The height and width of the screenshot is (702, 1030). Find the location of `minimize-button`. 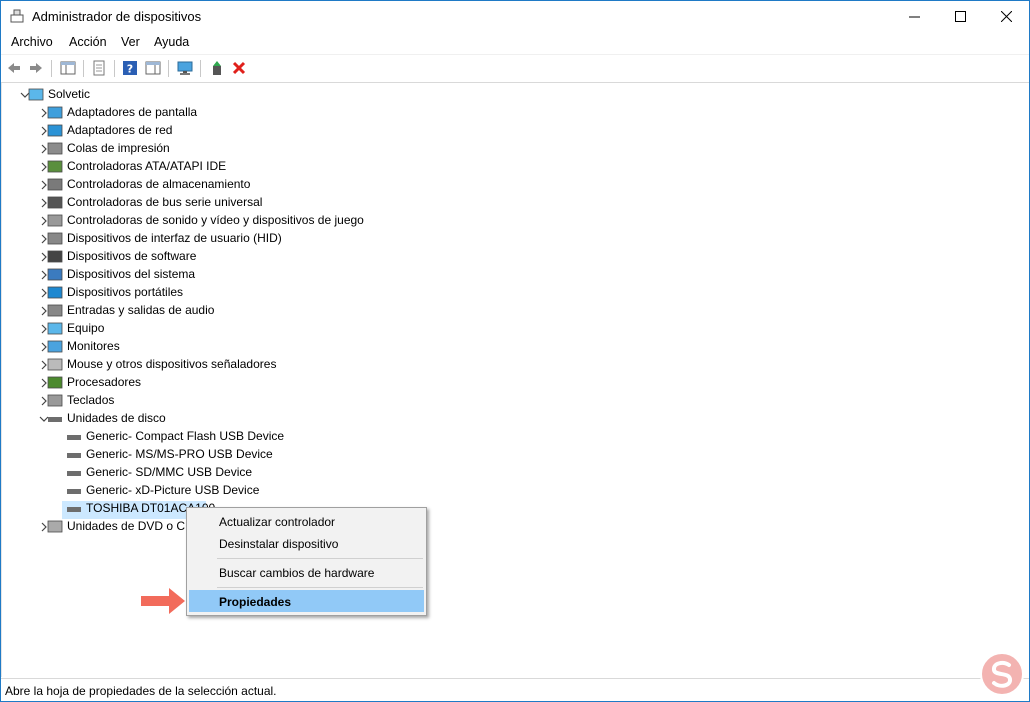

minimize-button is located at coordinates (914, 16).